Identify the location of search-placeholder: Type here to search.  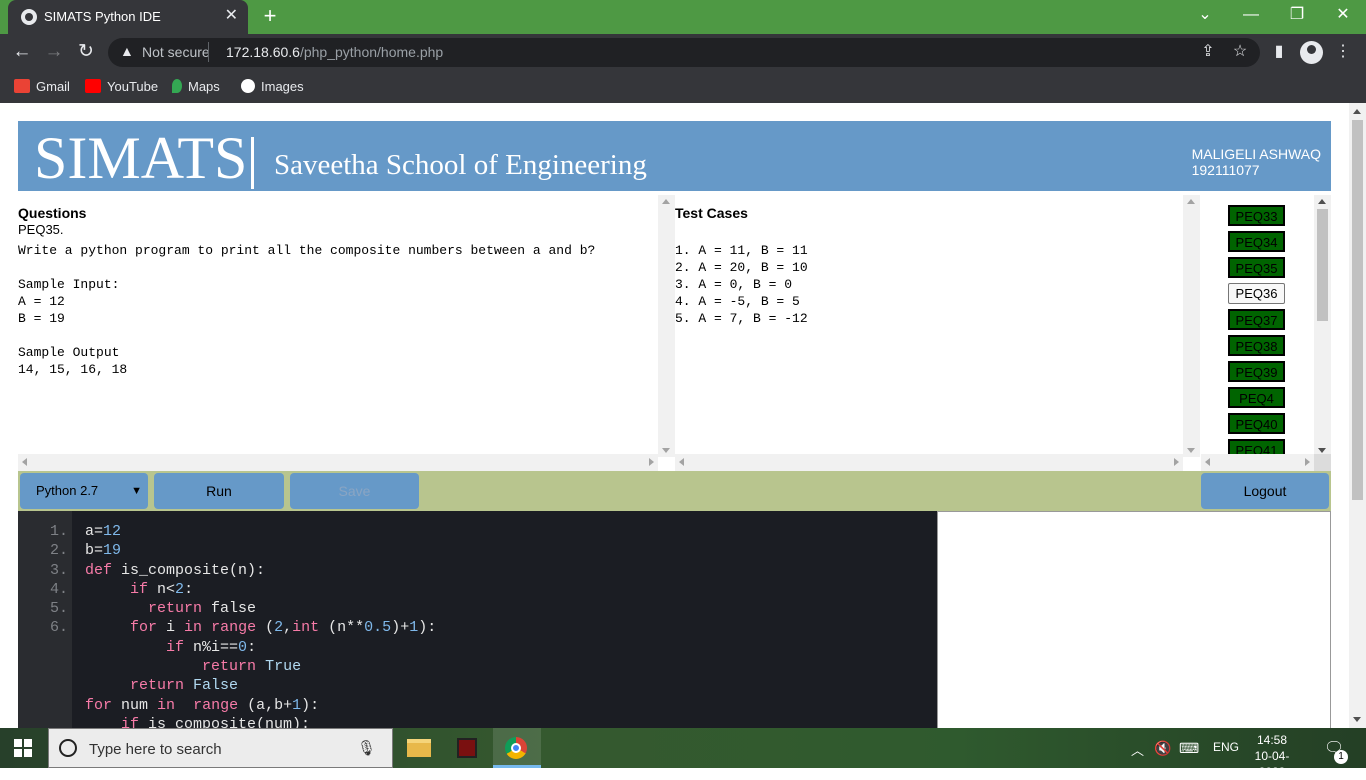
(155, 749).